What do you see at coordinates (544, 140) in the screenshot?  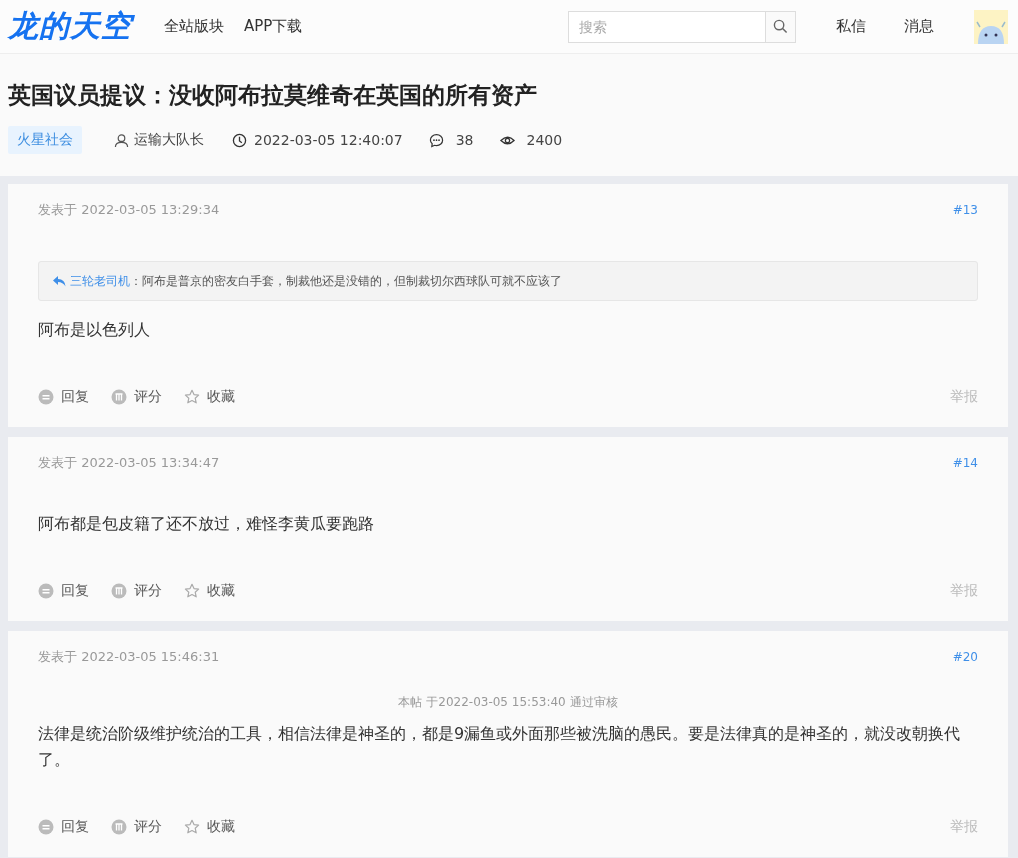 I see `view-count: 2400` at bounding box center [544, 140].